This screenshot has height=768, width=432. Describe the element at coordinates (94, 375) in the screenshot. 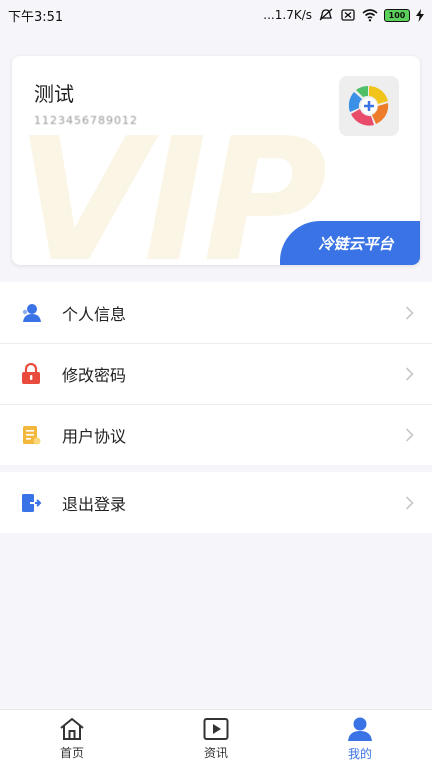

I see `menu-label-change-password: 修改密码` at that location.